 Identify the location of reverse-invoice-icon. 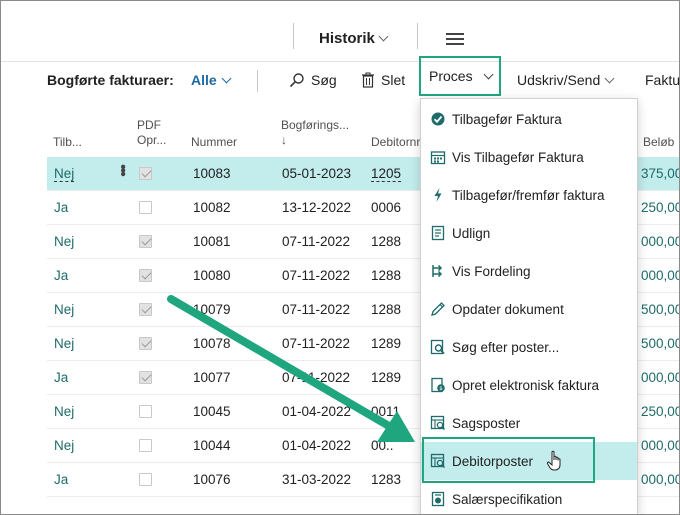
(438, 119).